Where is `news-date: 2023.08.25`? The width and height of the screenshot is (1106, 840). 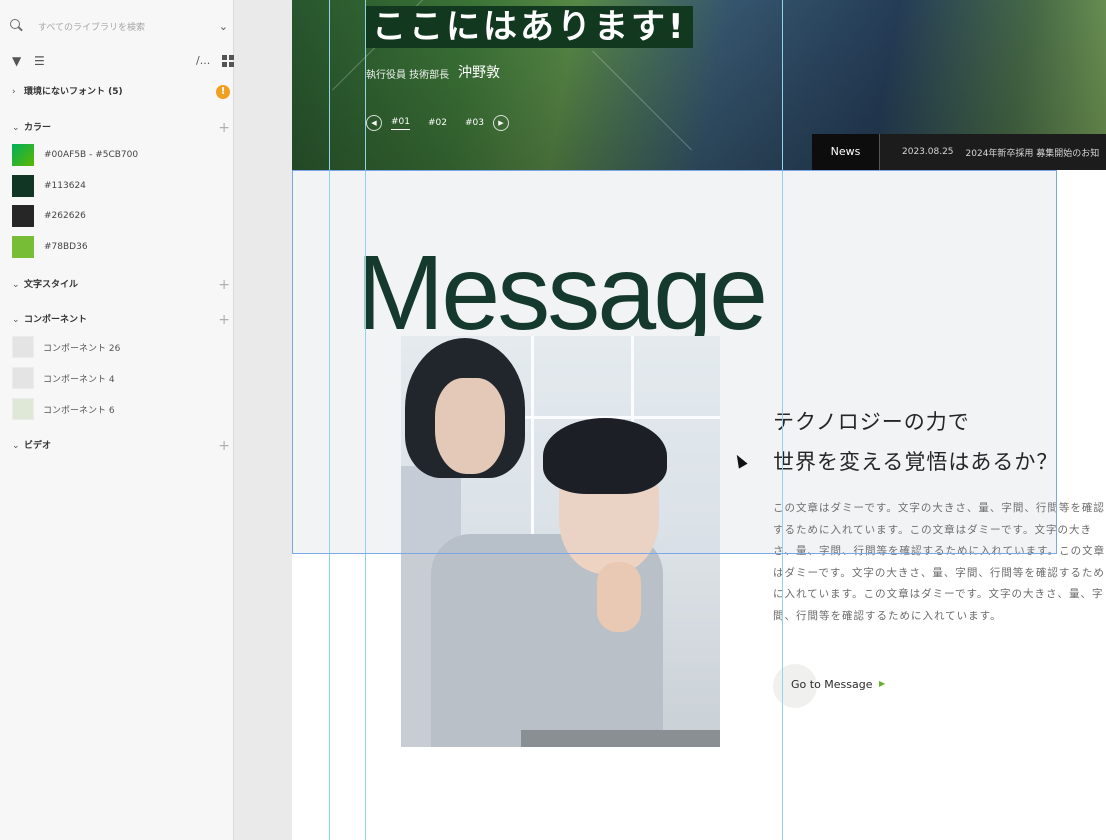
news-date: 2023.08.25 is located at coordinates (928, 152).